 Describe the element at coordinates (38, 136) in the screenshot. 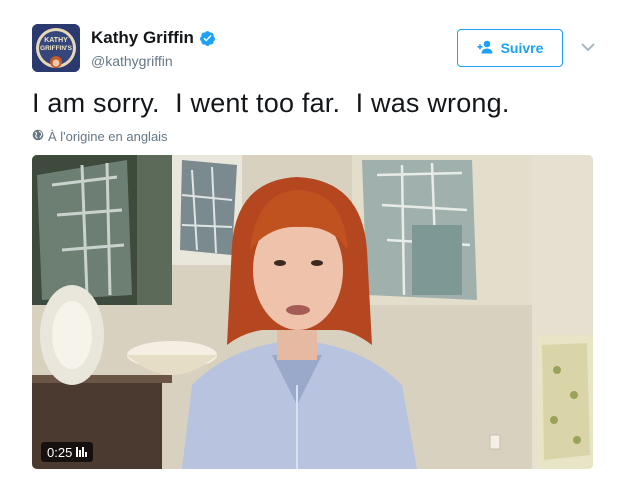

I see `globe-icon` at that location.